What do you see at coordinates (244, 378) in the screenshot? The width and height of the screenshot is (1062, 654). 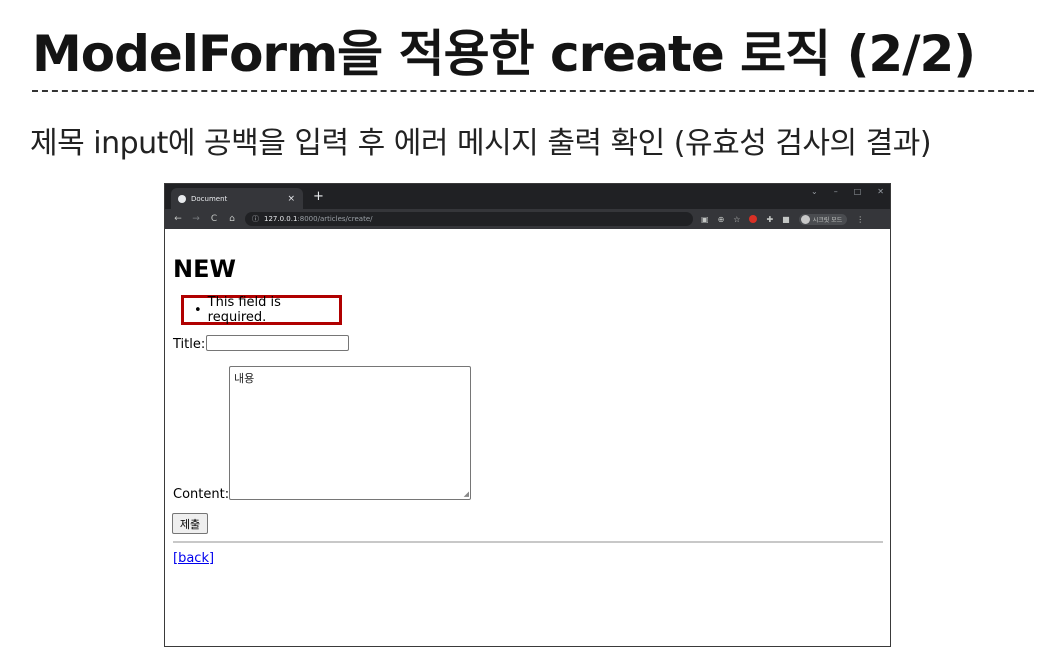 I see `content-value: 내용` at bounding box center [244, 378].